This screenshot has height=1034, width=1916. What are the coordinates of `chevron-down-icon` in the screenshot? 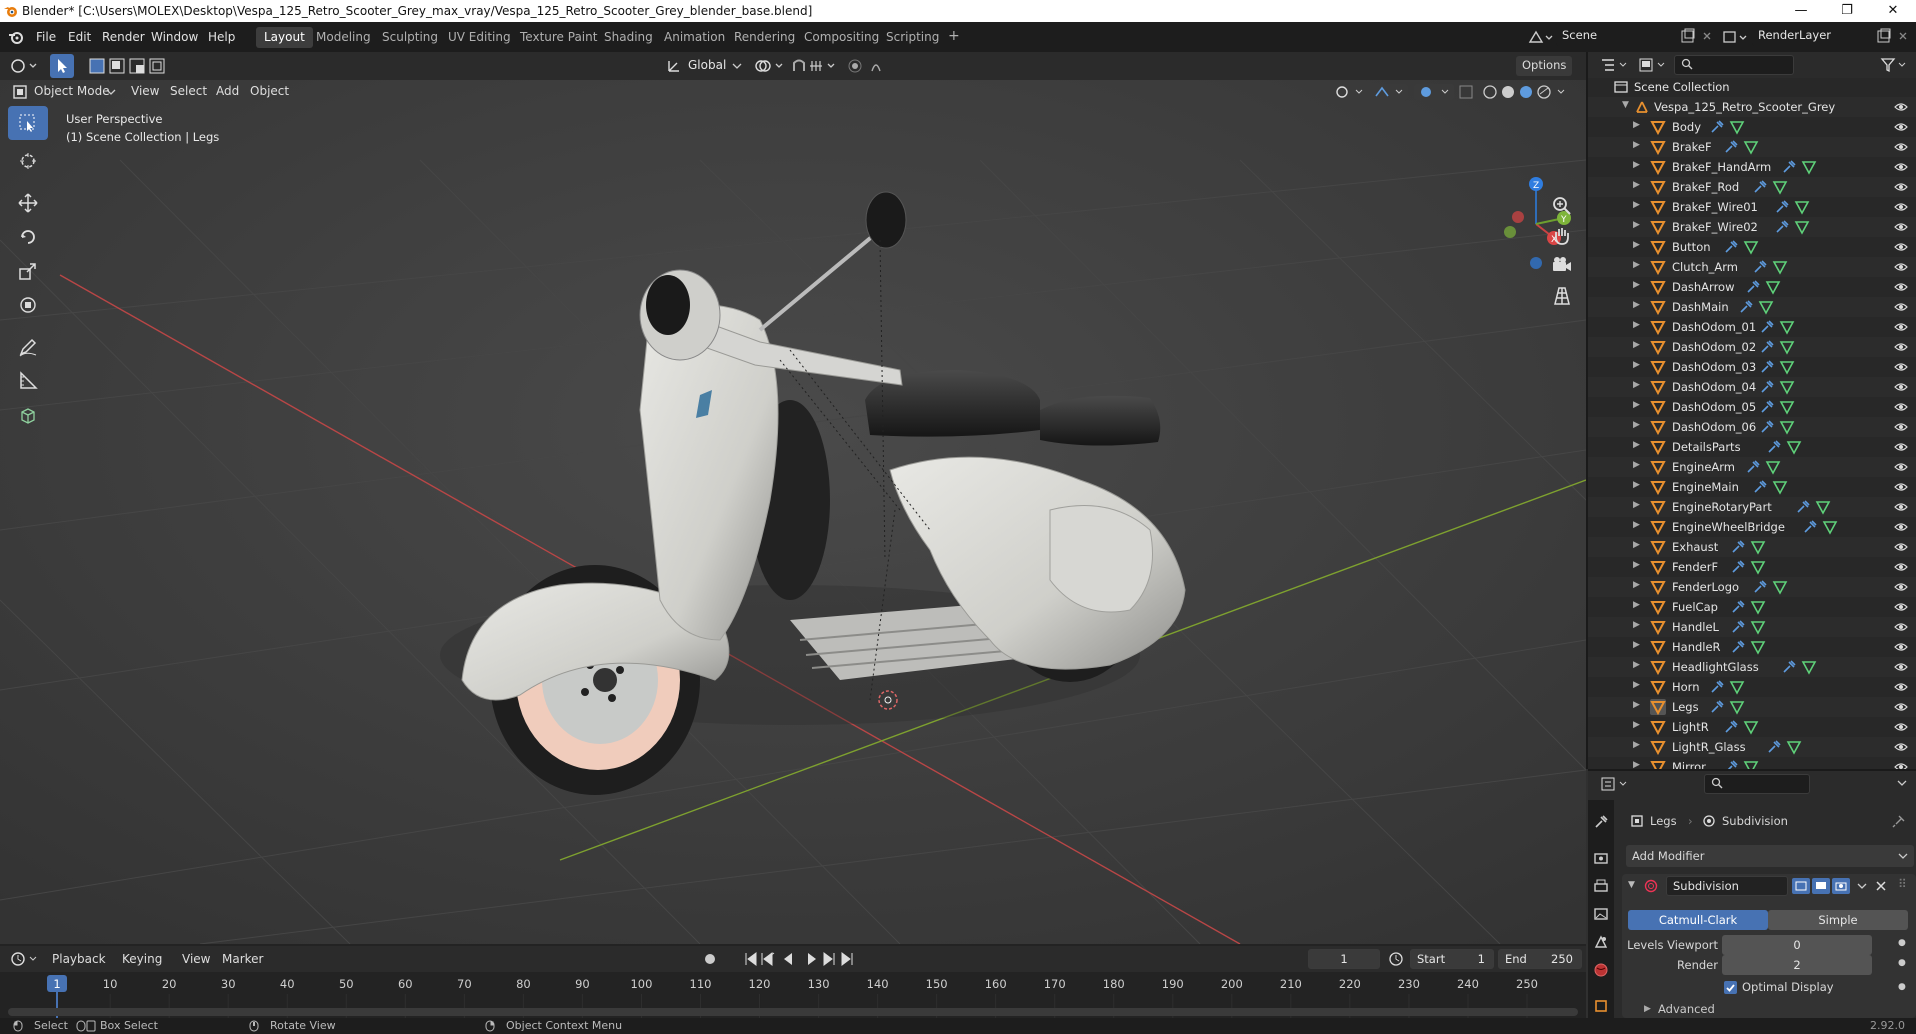 It's located at (1862, 886).